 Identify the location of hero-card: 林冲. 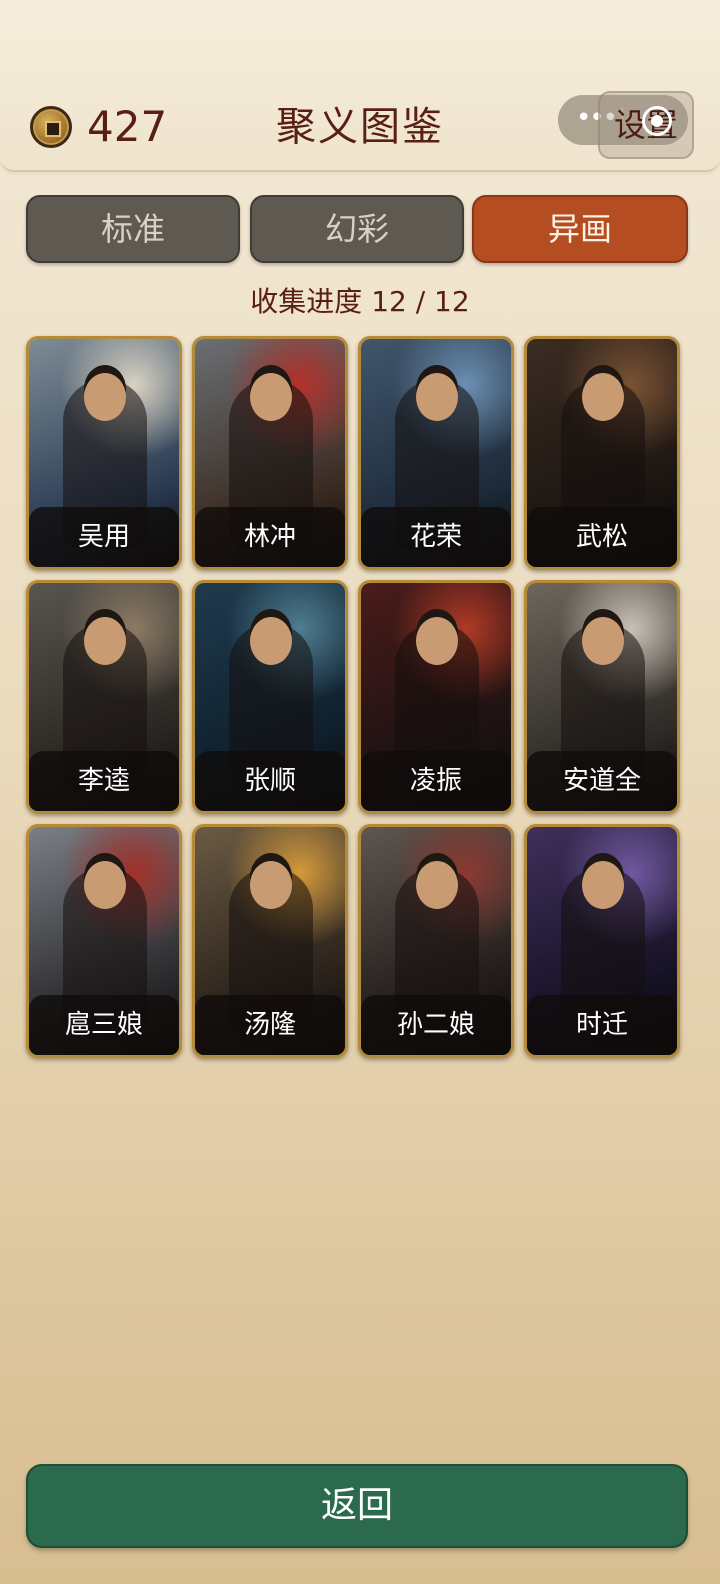
(270, 453).